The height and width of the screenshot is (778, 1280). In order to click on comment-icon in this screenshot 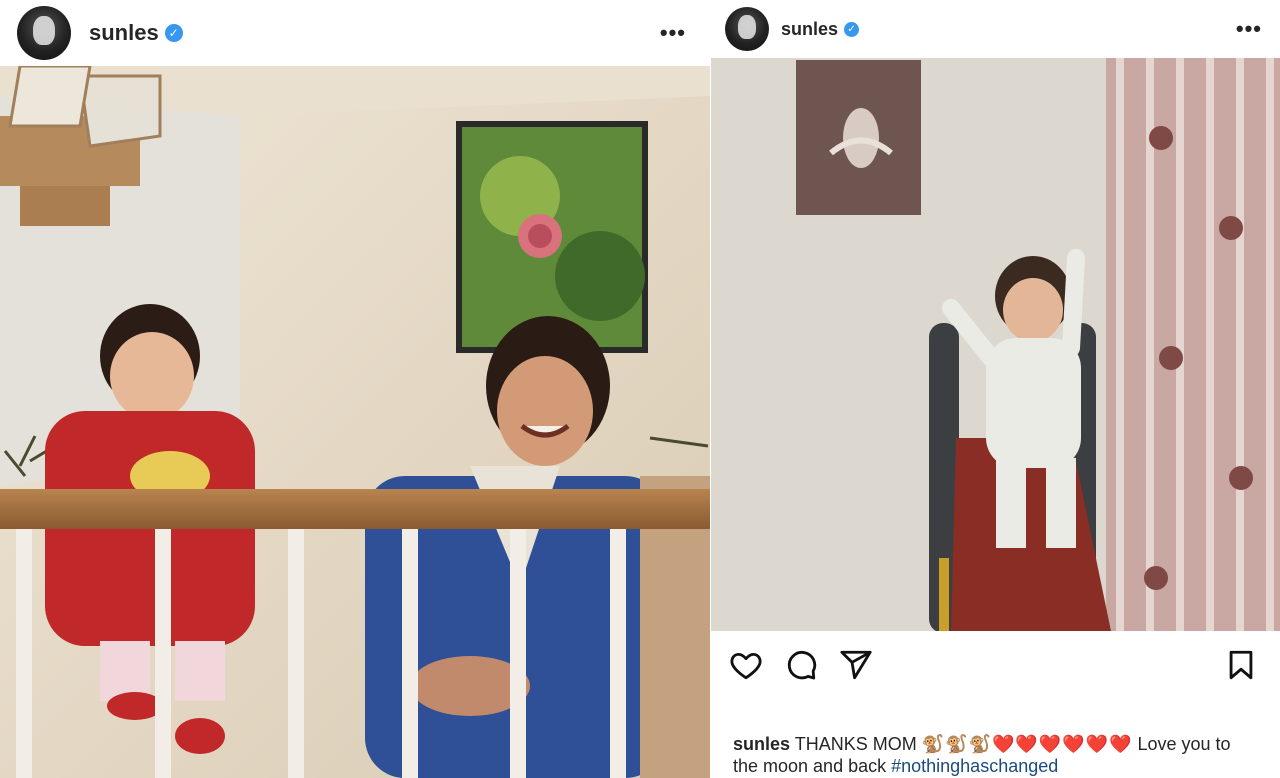, I will do `click(801, 665)`.